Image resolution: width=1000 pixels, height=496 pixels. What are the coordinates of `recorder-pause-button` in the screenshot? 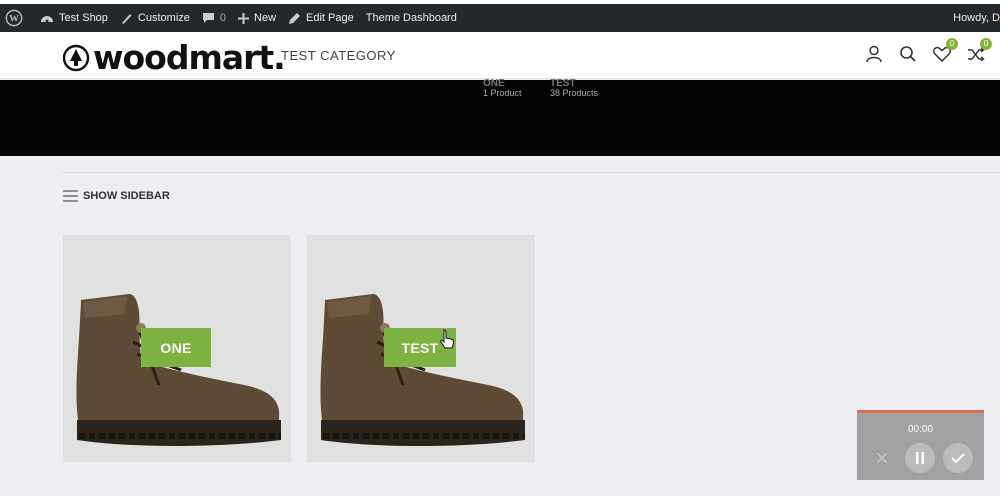 It's located at (920, 458).